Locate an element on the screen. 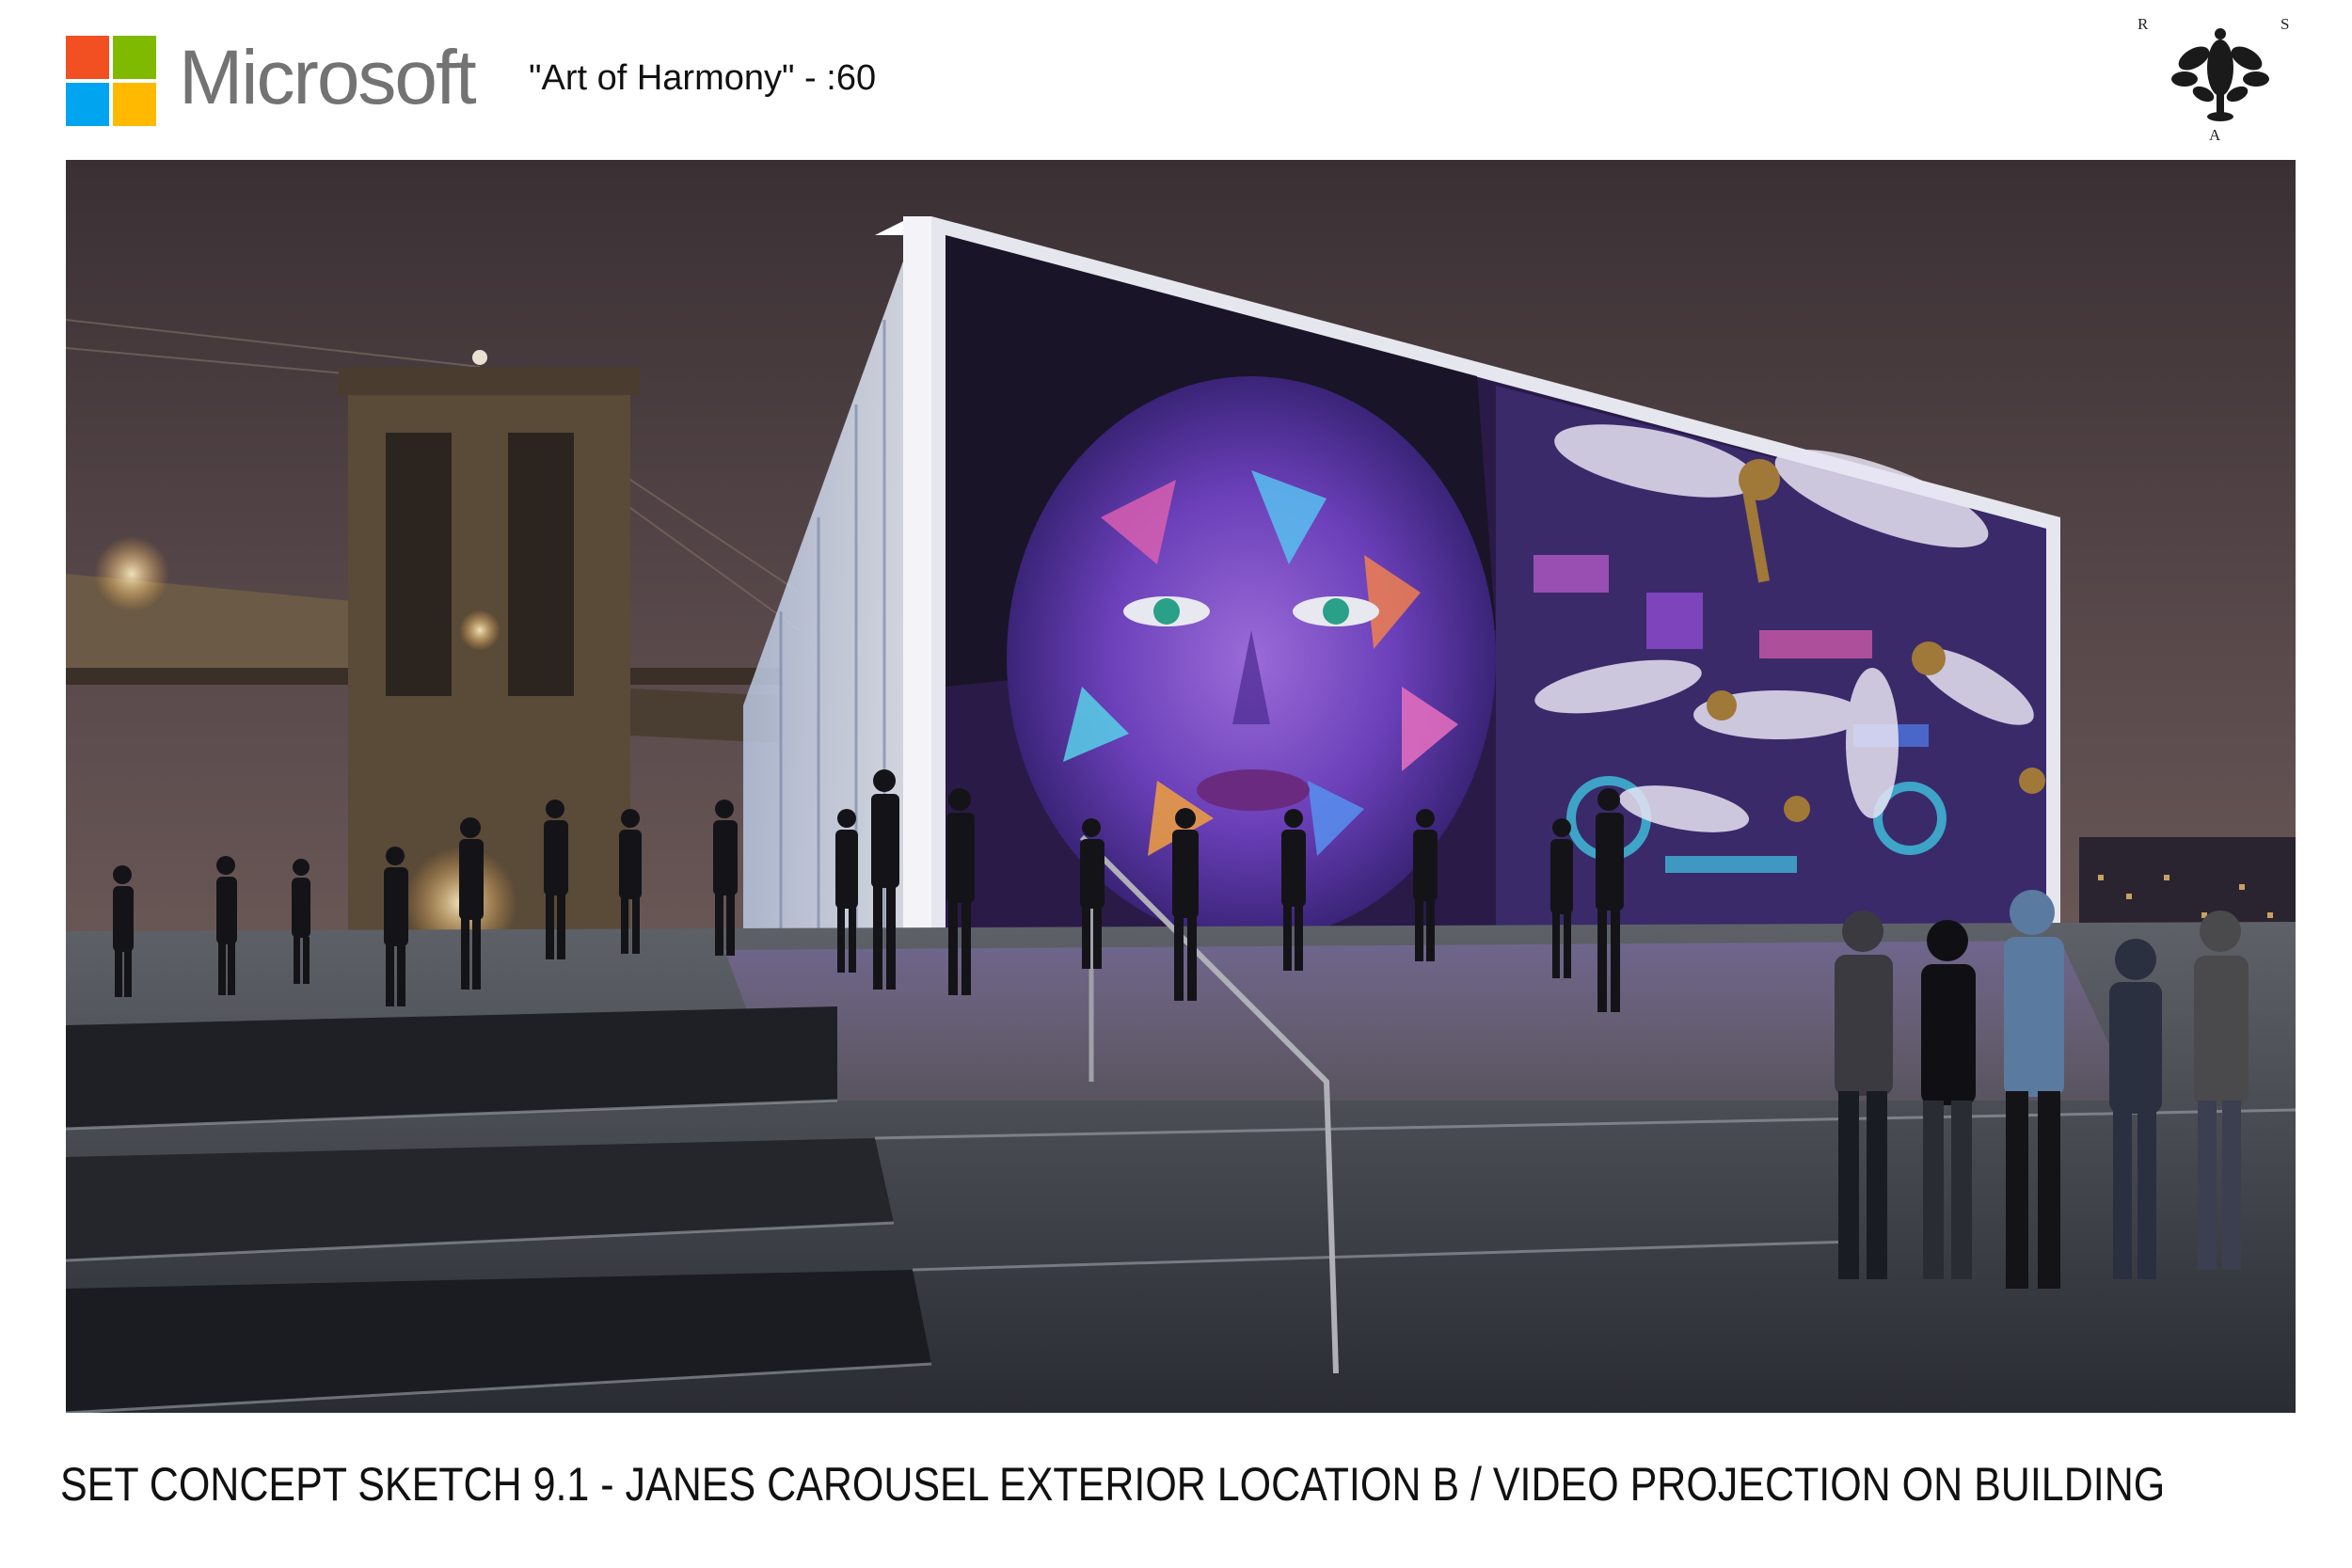 The height and width of the screenshot is (1568, 2352). microsoft-logo-icon is located at coordinates (111, 81).